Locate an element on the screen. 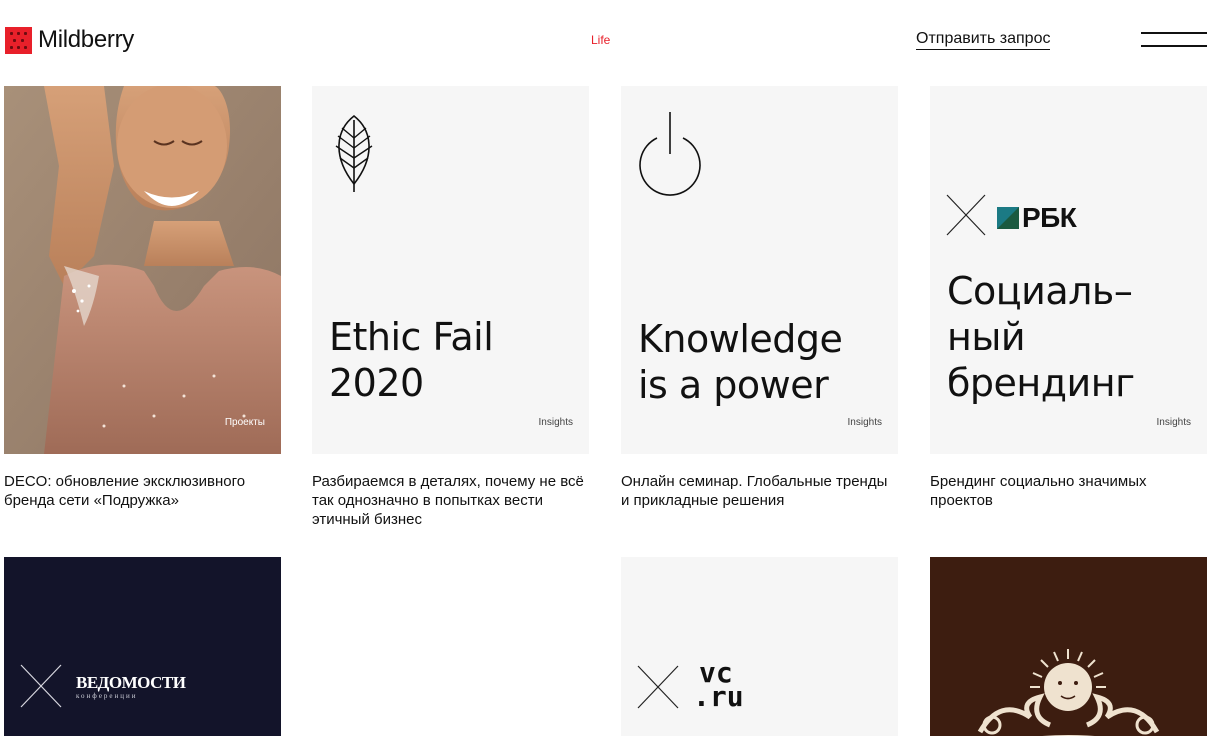 The width and height of the screenshot is (1212, 736). logo-text: Mildberry is located at coordinates (86, 39).